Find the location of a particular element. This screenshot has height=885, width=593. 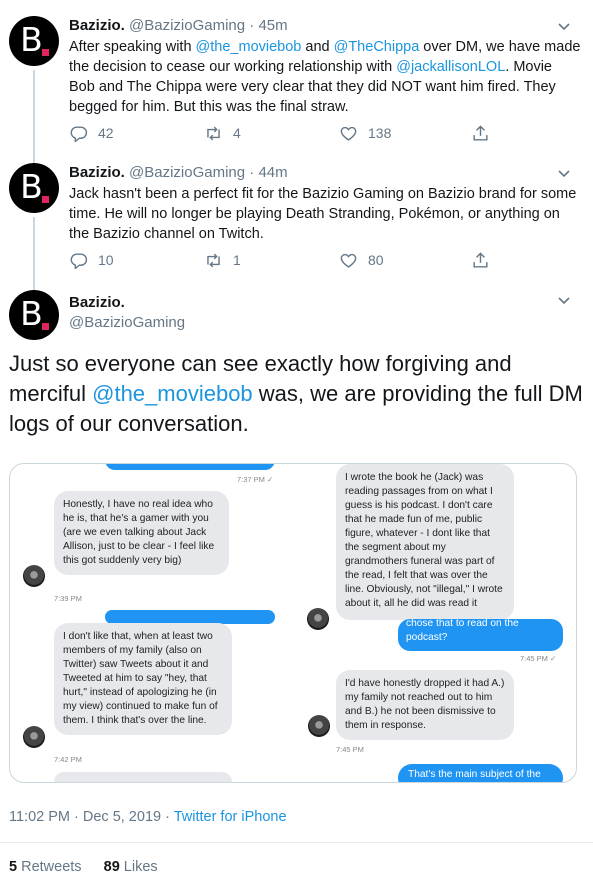

like-button: 138 is located at coordinates (365, 133).